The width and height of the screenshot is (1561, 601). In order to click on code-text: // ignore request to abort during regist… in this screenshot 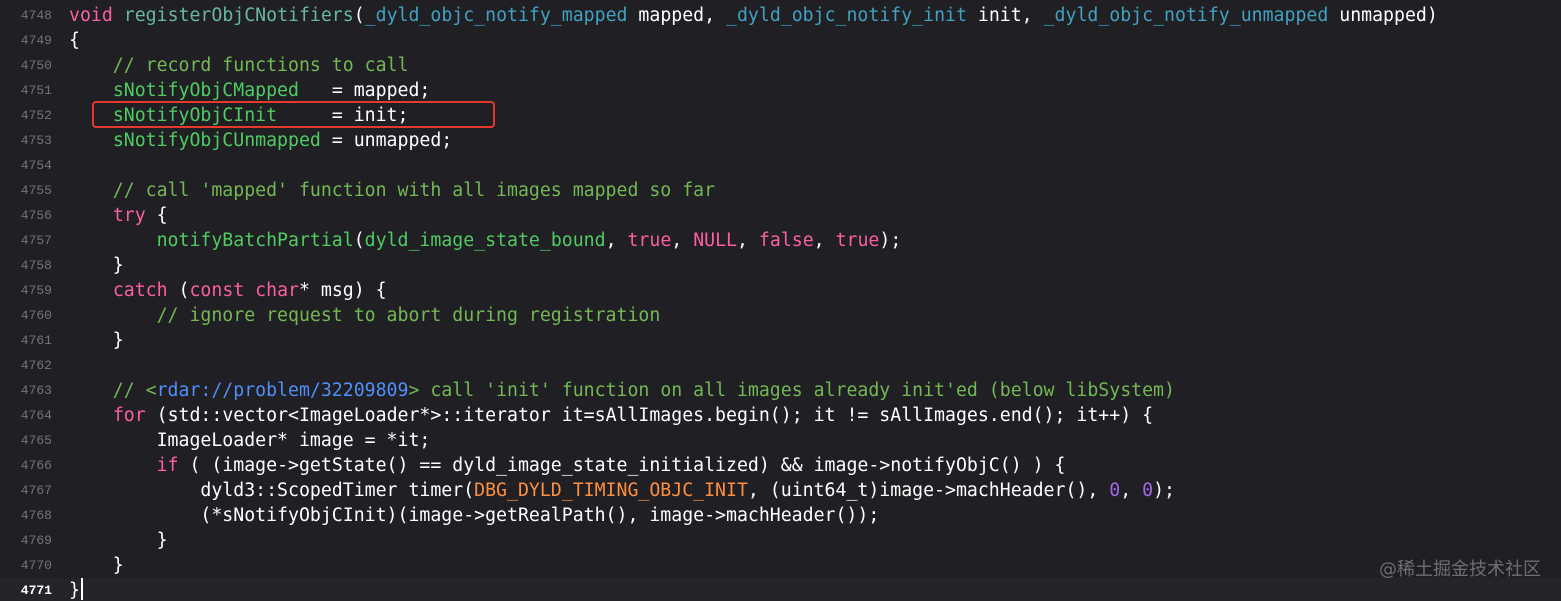, I will do `click(365, 315)`.